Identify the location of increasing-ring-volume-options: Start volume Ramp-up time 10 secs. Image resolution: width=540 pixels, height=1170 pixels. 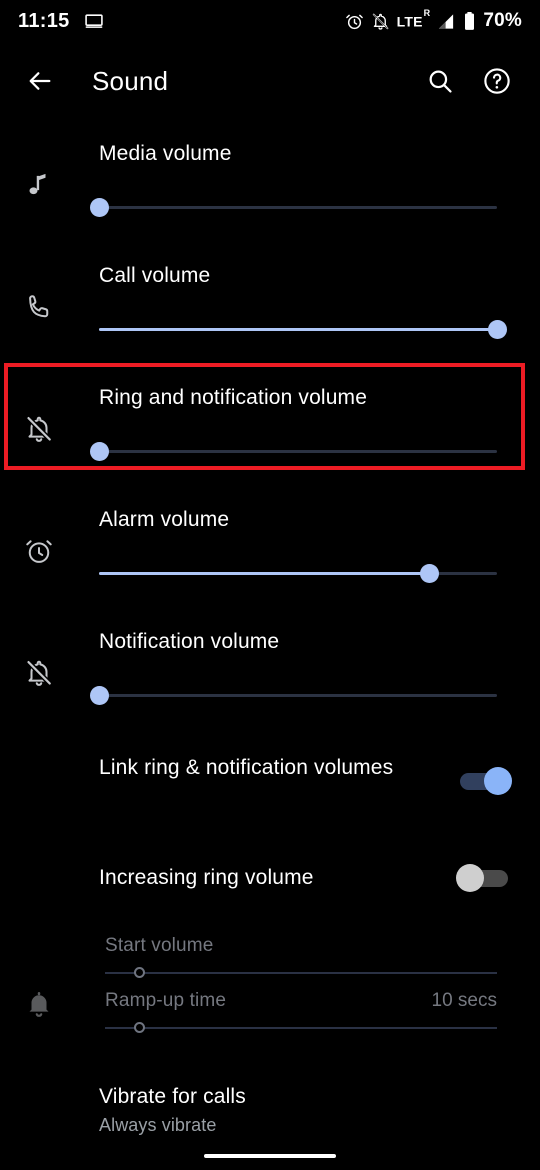
(270, 987).